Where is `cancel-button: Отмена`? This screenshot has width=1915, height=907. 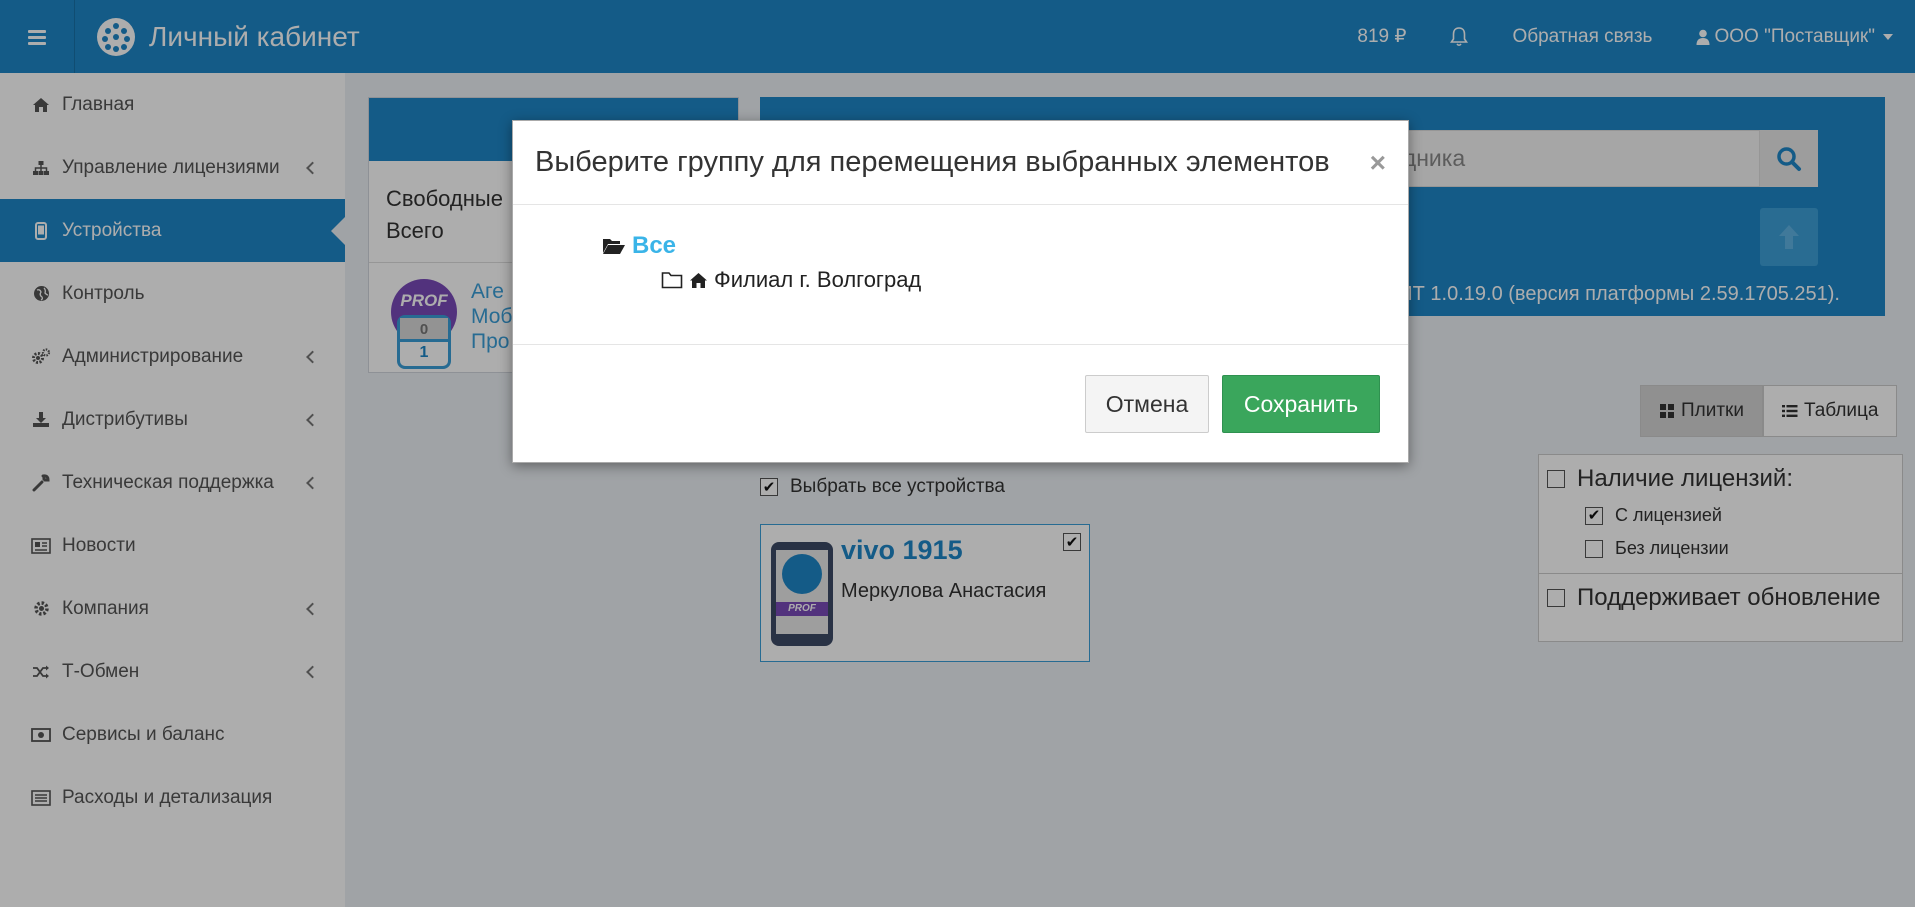 cancel-button: Отмена is located at coordinates (1147, 404).